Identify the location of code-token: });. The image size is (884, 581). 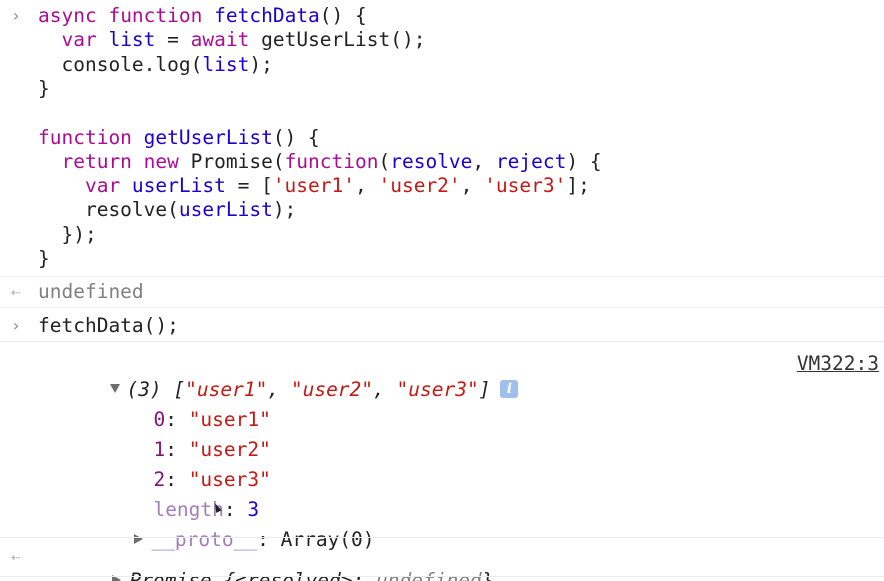
(67, 234).